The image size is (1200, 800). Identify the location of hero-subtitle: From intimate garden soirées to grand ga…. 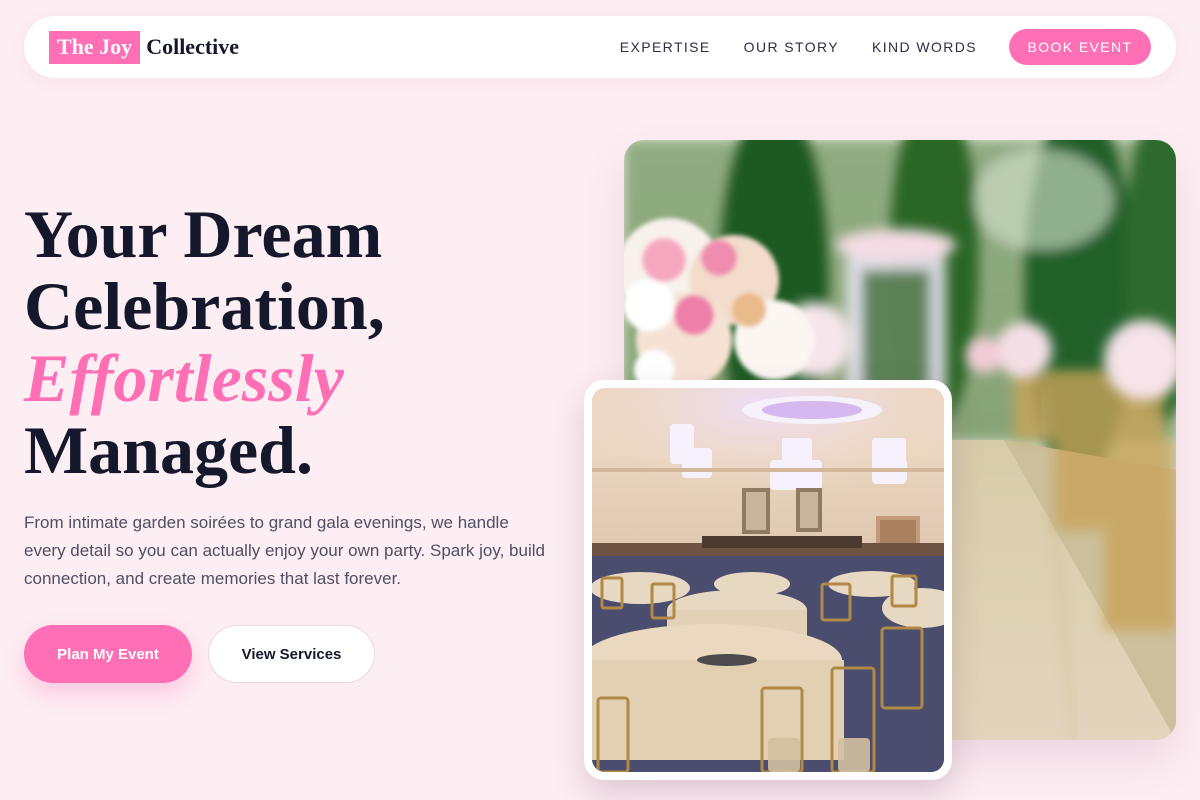
(284, 550).